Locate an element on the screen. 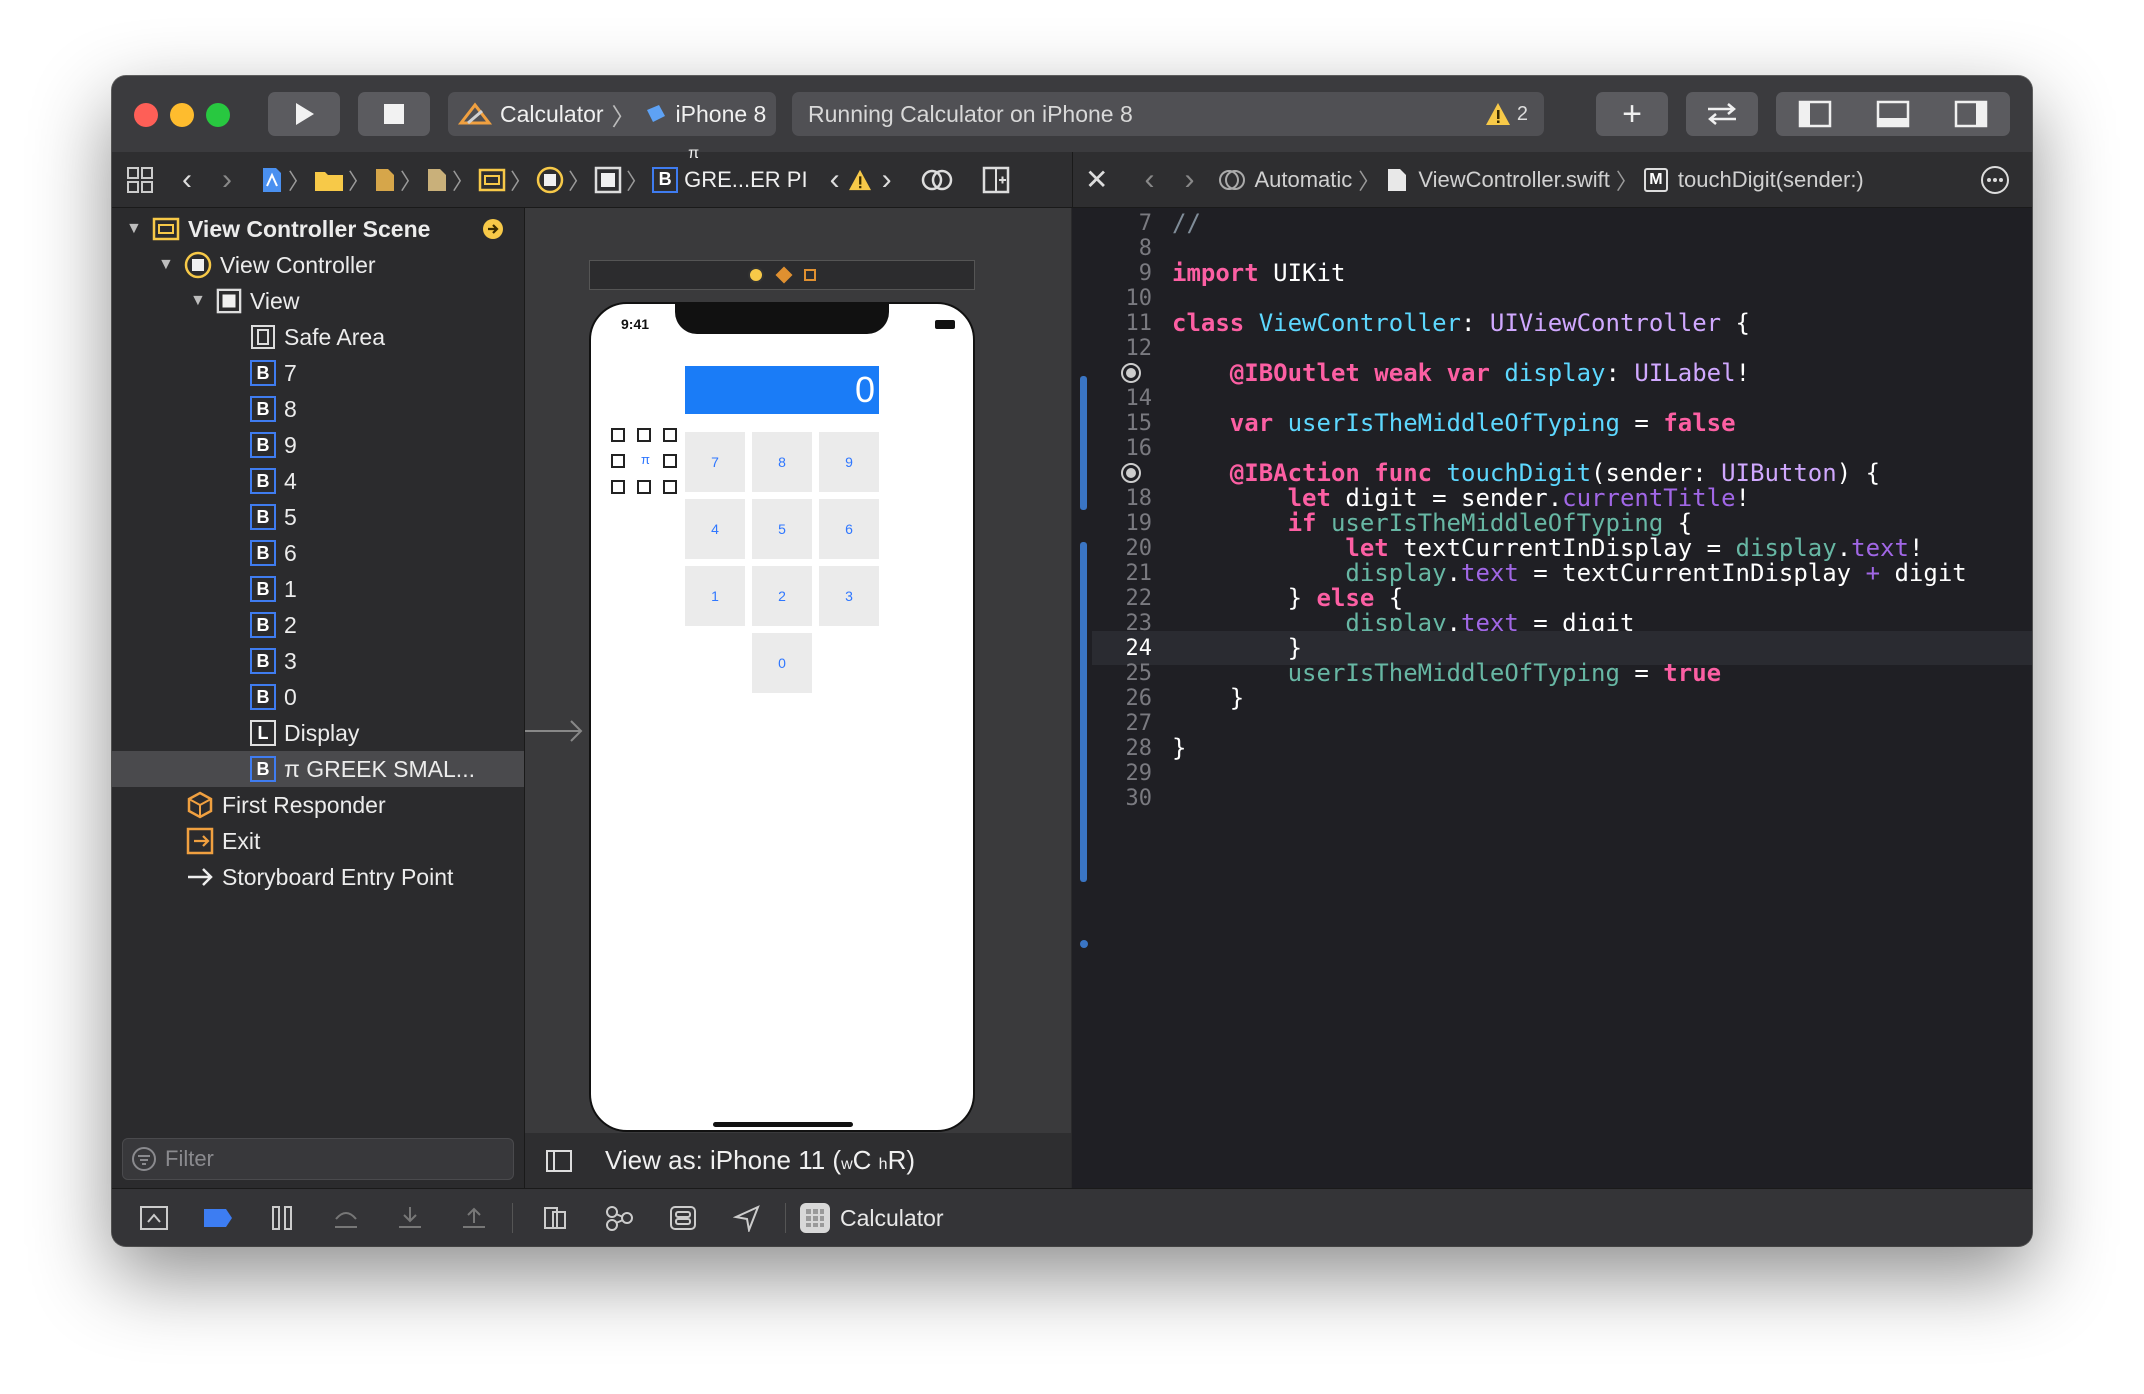 The width and height of the screenshot is (2144, 1394). key-button: 0 is located at coordinates (782, 663).